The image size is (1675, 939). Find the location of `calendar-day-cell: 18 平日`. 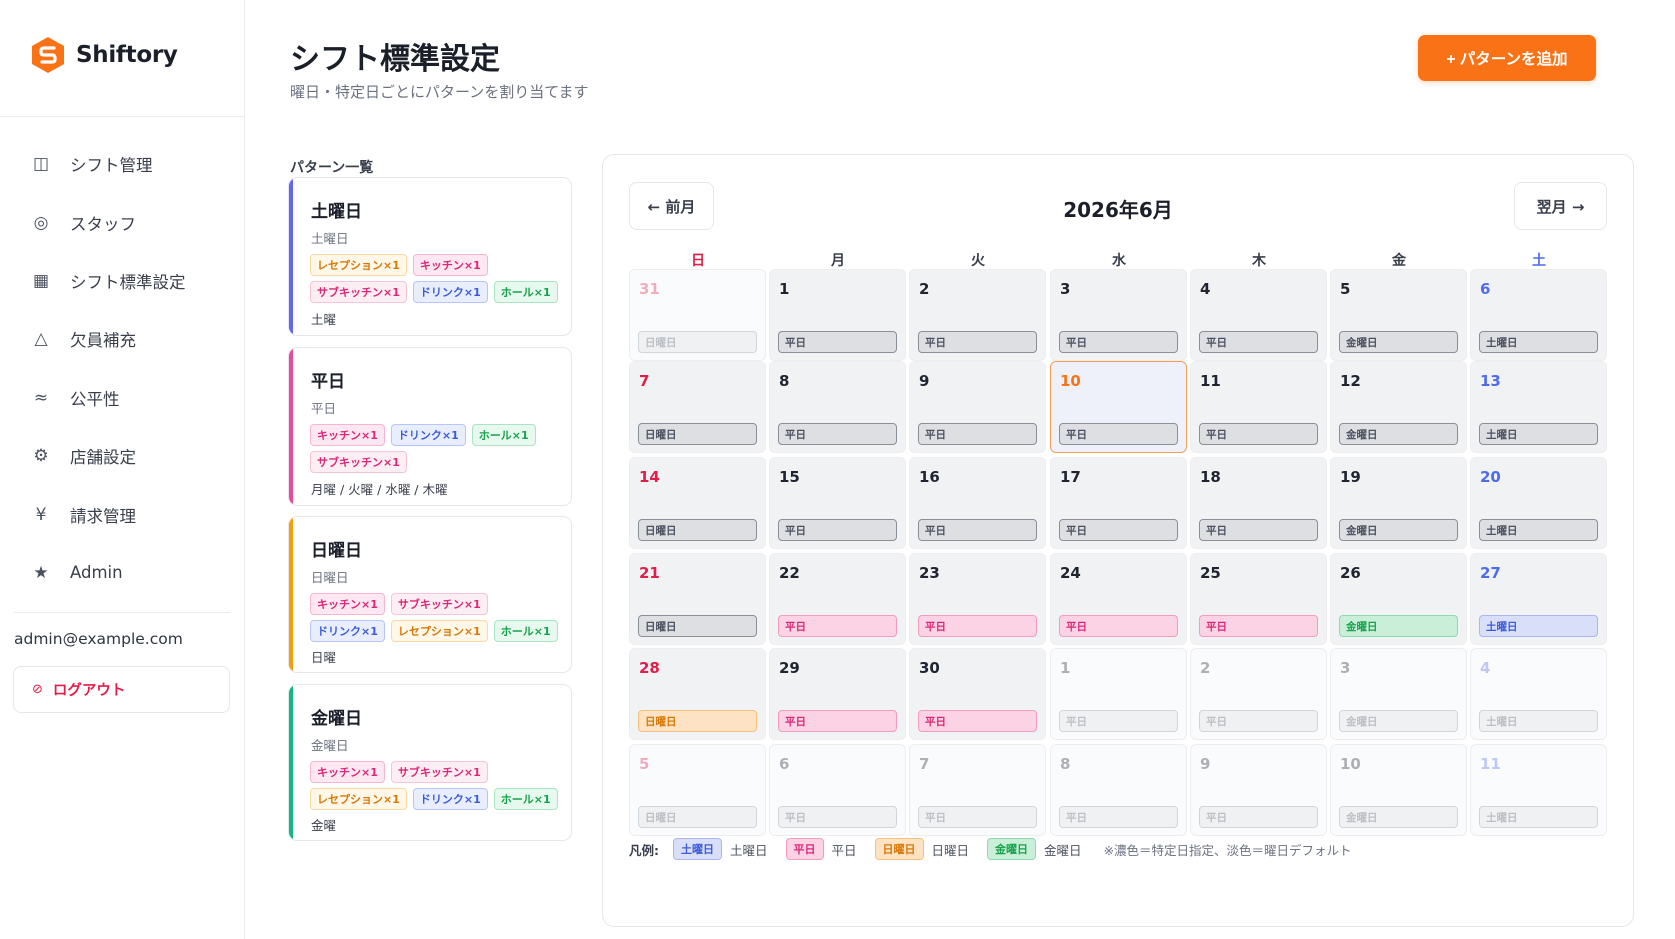

calendar-day-cell: 18 平日 is located at coordinates (1258, 503).